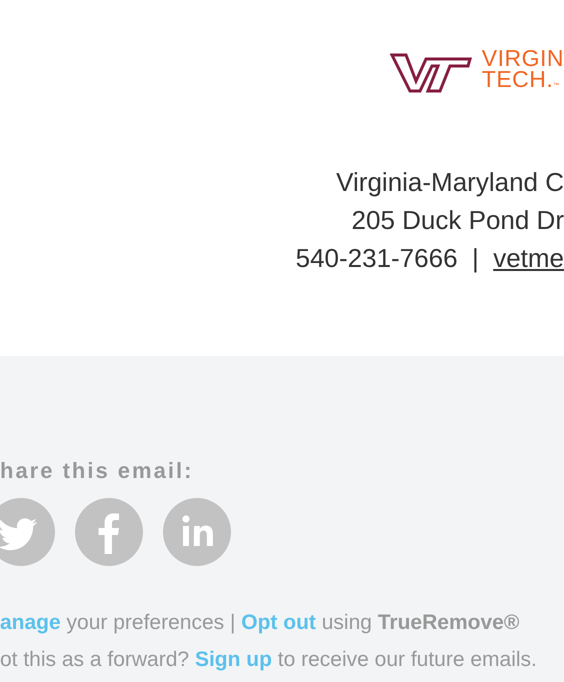 The width and height of the screenshot is (564, 682). Describe the element at coordinates (30, 622) in the screenshot. I see `footer-link: anage` at that location.